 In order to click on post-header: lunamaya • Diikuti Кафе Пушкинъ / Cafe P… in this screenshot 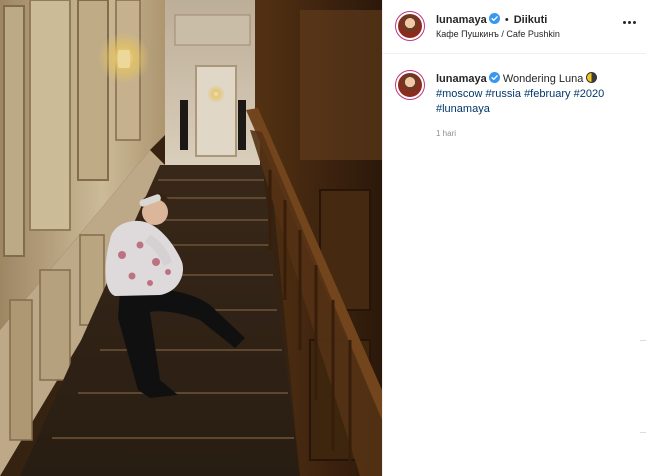, I will do `click(514, 27)`.